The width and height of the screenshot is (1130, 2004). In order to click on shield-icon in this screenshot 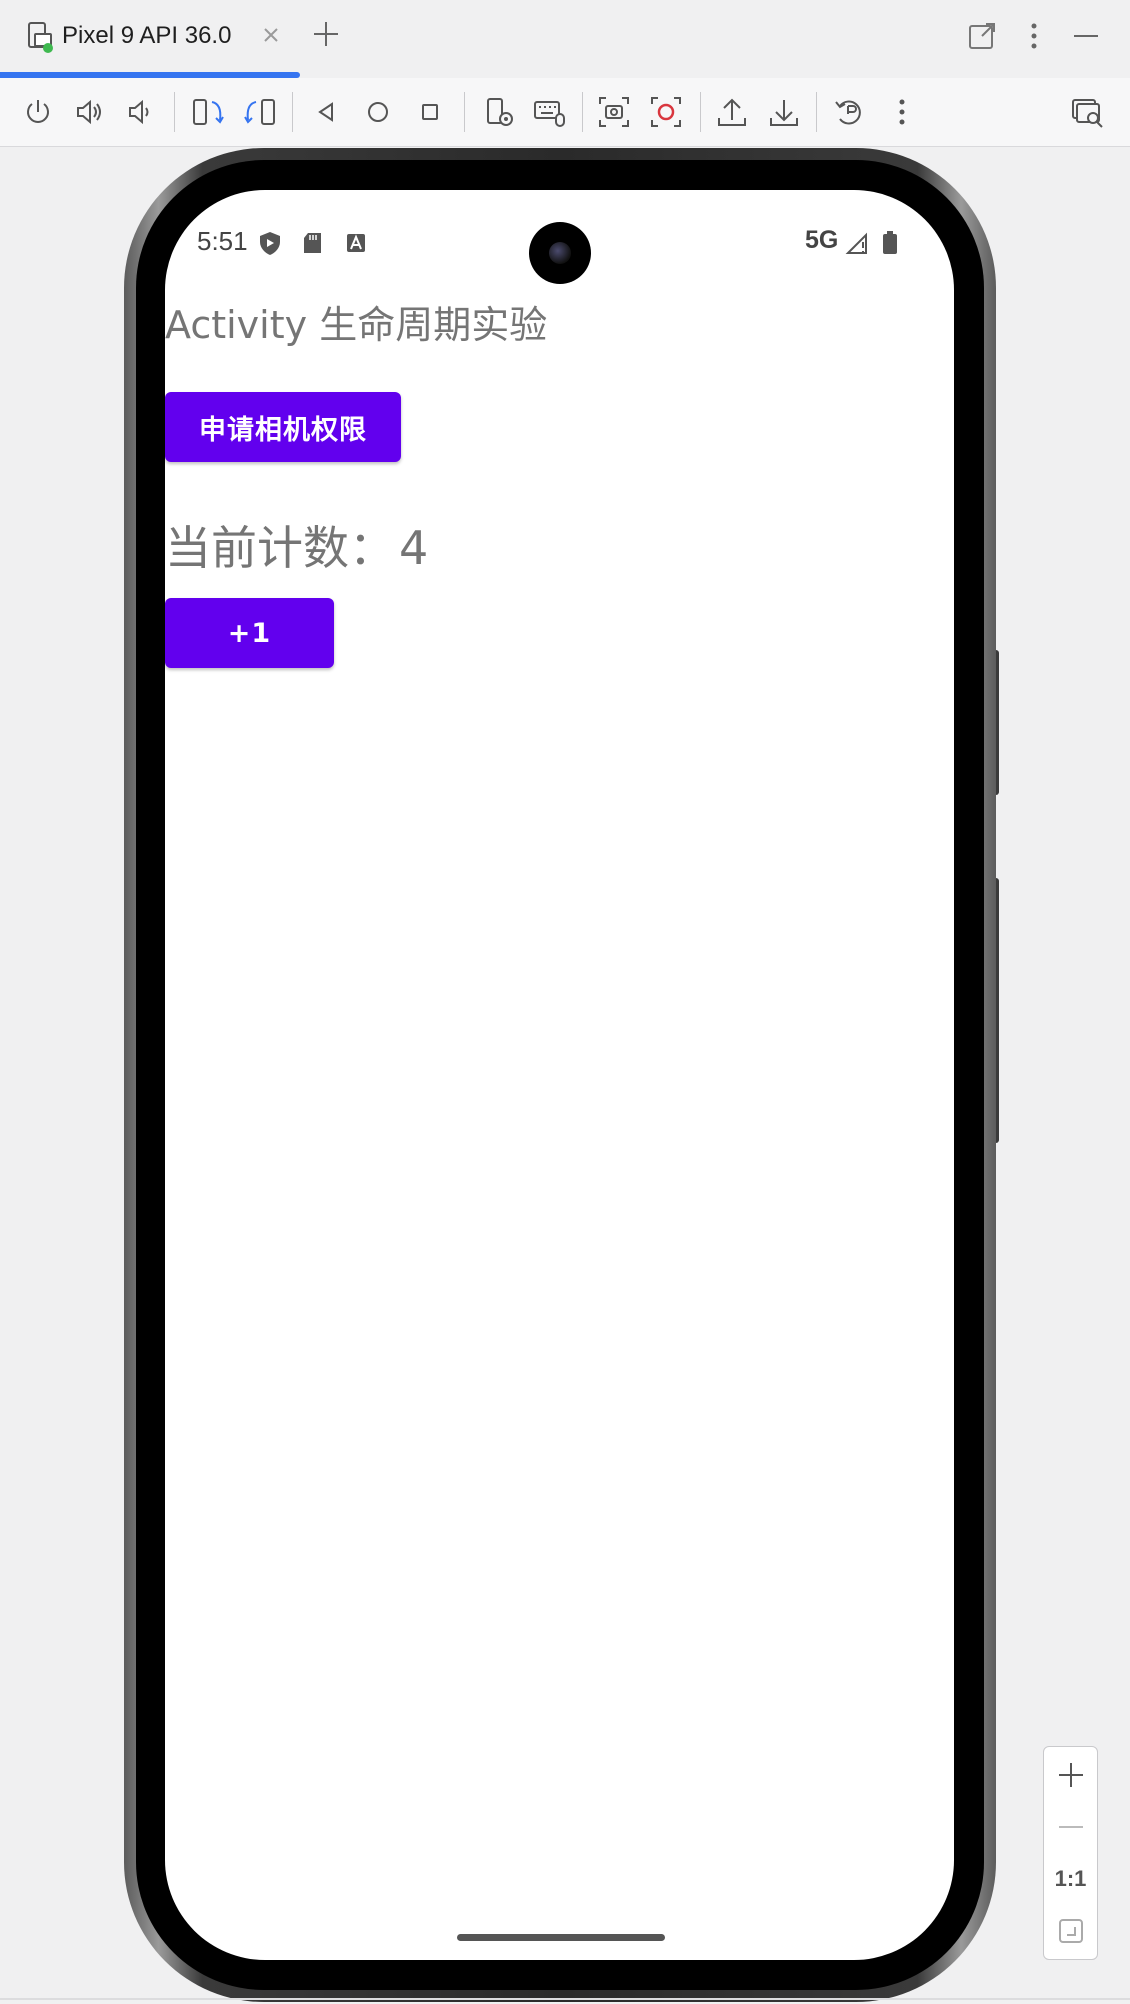, I will do `click(270, 243)`.